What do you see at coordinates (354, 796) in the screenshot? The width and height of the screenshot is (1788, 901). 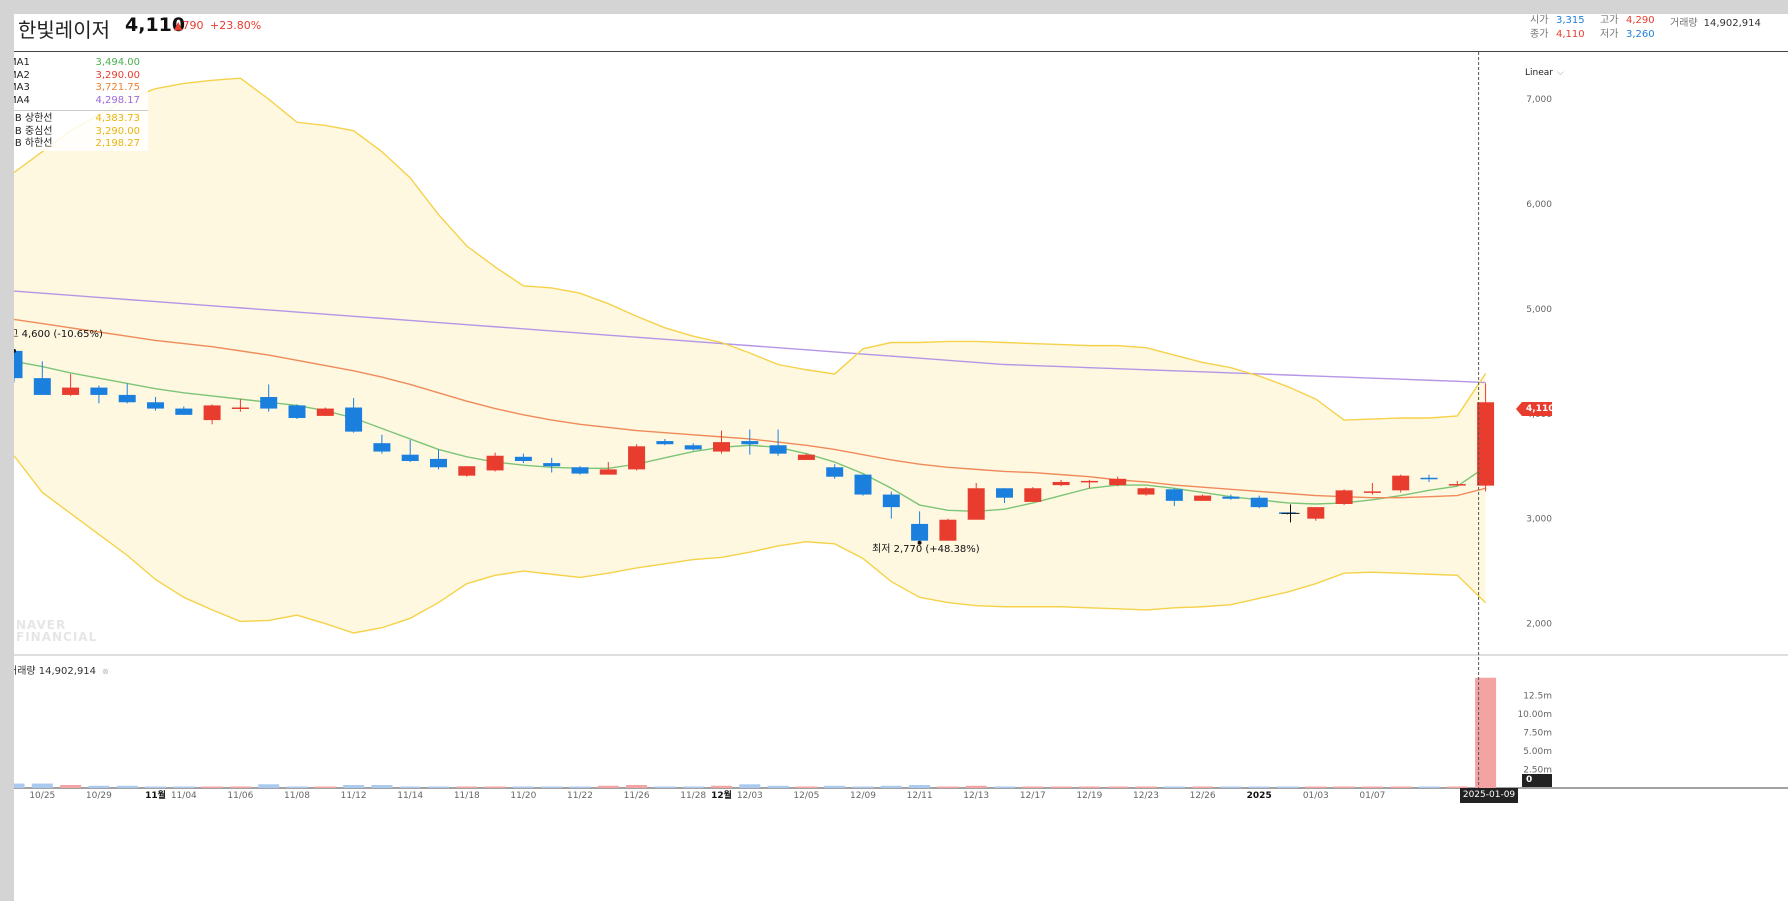 I see `x-tick-label: 11/12` at bounding box center [354, 796].